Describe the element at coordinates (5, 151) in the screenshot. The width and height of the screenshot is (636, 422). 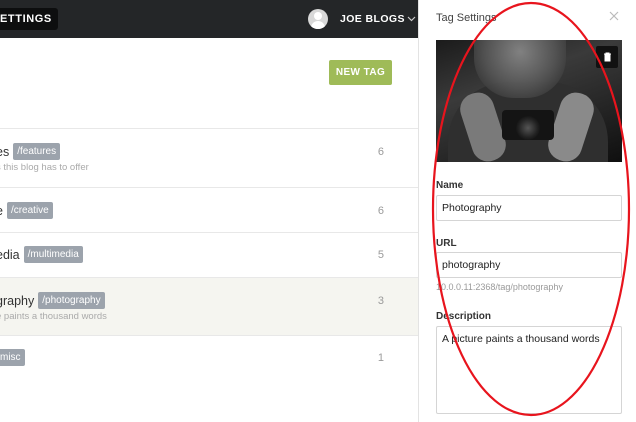
I see `tag-name: es` at that location.